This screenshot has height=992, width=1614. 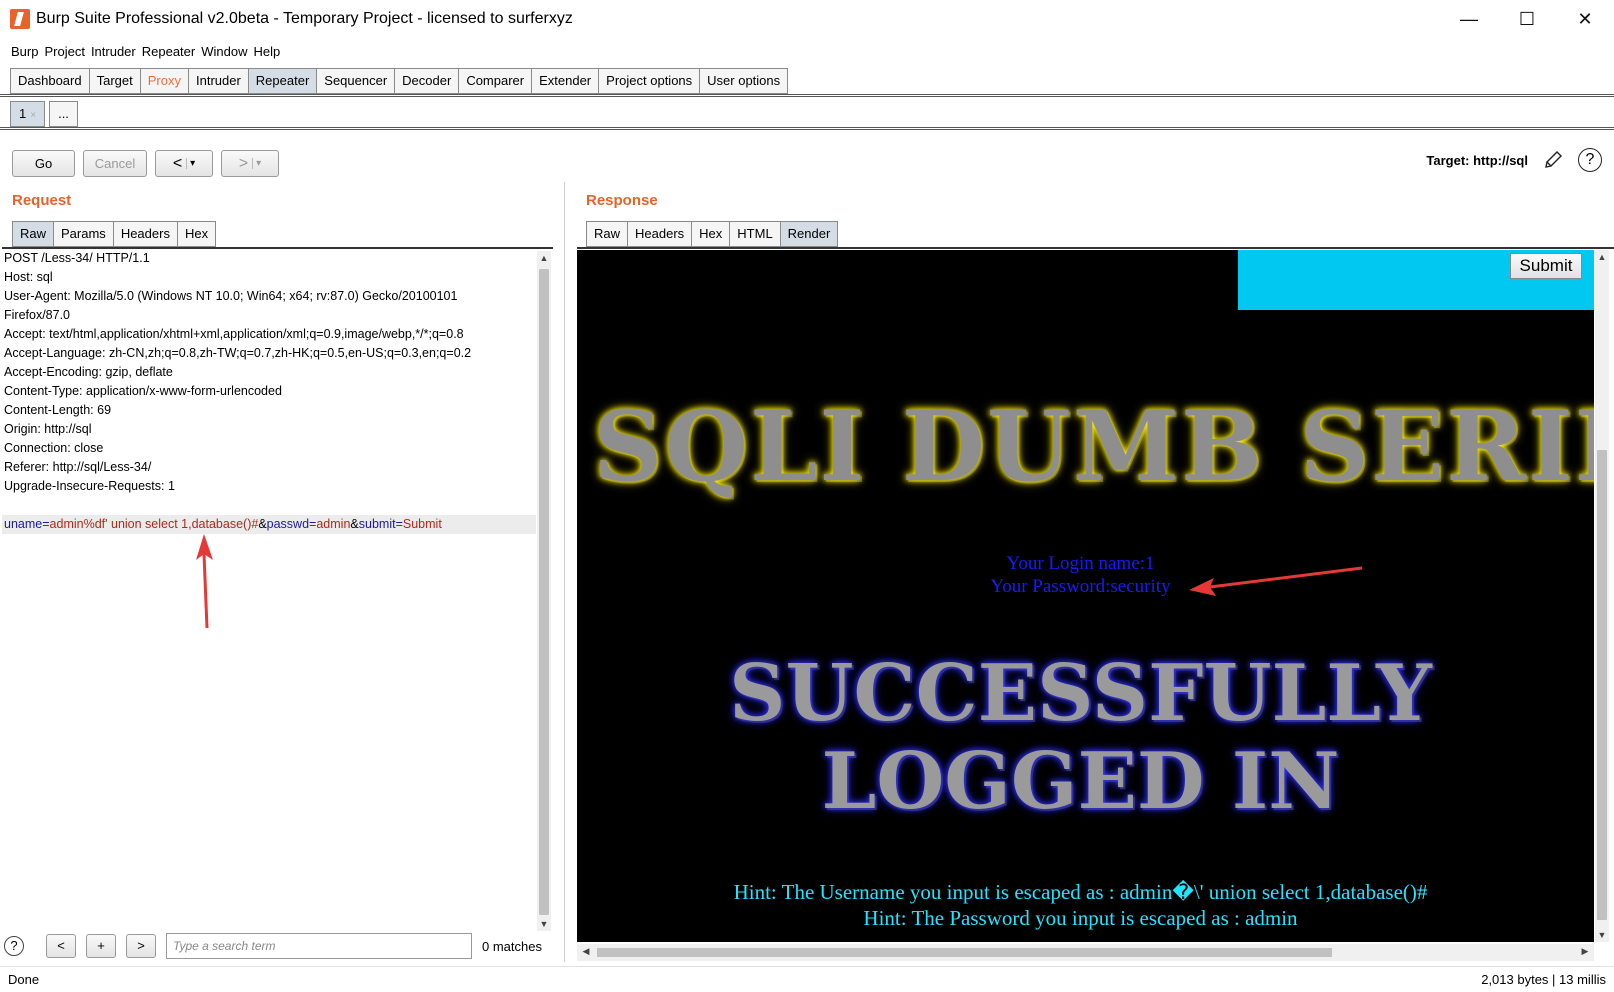 I want to click on tab-sequencer: Sequencer, so click(x=355, y=81).